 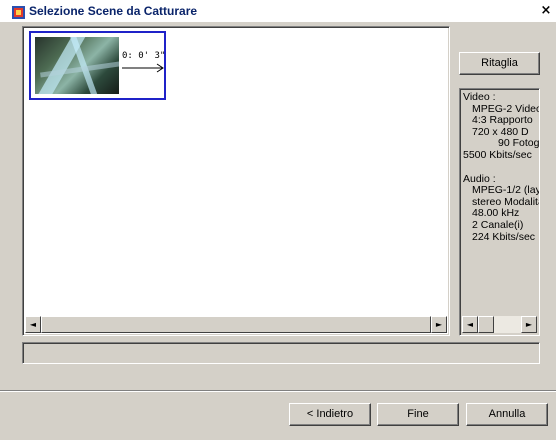 I want to click on scene-thumbnail-card: 0: 0' 3", so click(x=97, y=65).